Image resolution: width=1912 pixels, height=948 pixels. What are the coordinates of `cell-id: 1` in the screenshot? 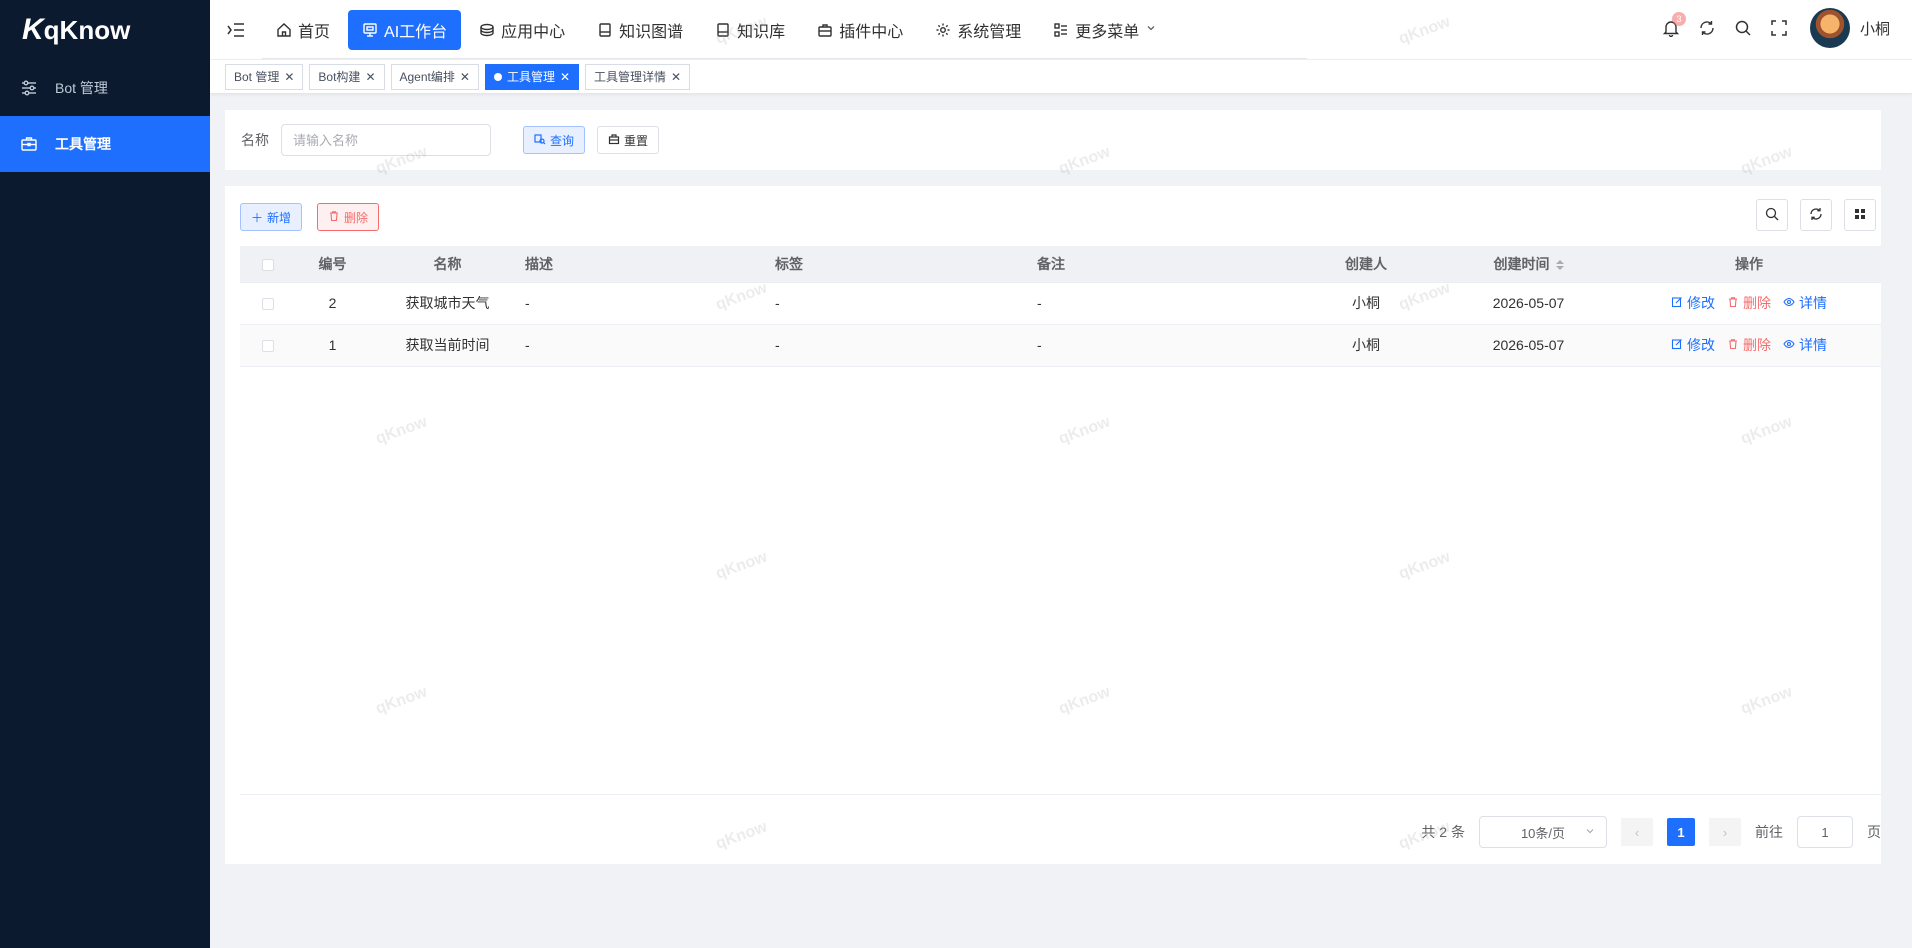 It's located at (332, 345).